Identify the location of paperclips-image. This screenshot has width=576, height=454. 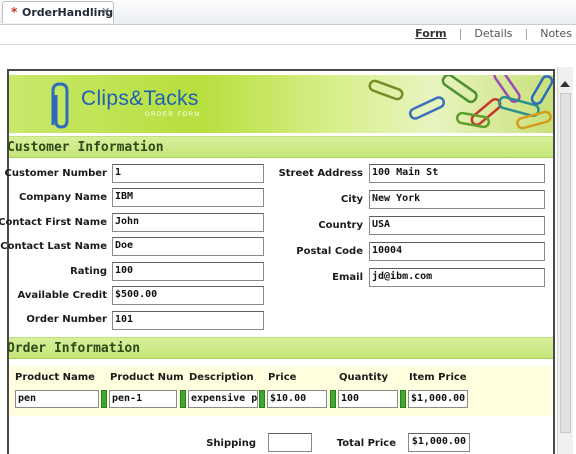
(460, 102).